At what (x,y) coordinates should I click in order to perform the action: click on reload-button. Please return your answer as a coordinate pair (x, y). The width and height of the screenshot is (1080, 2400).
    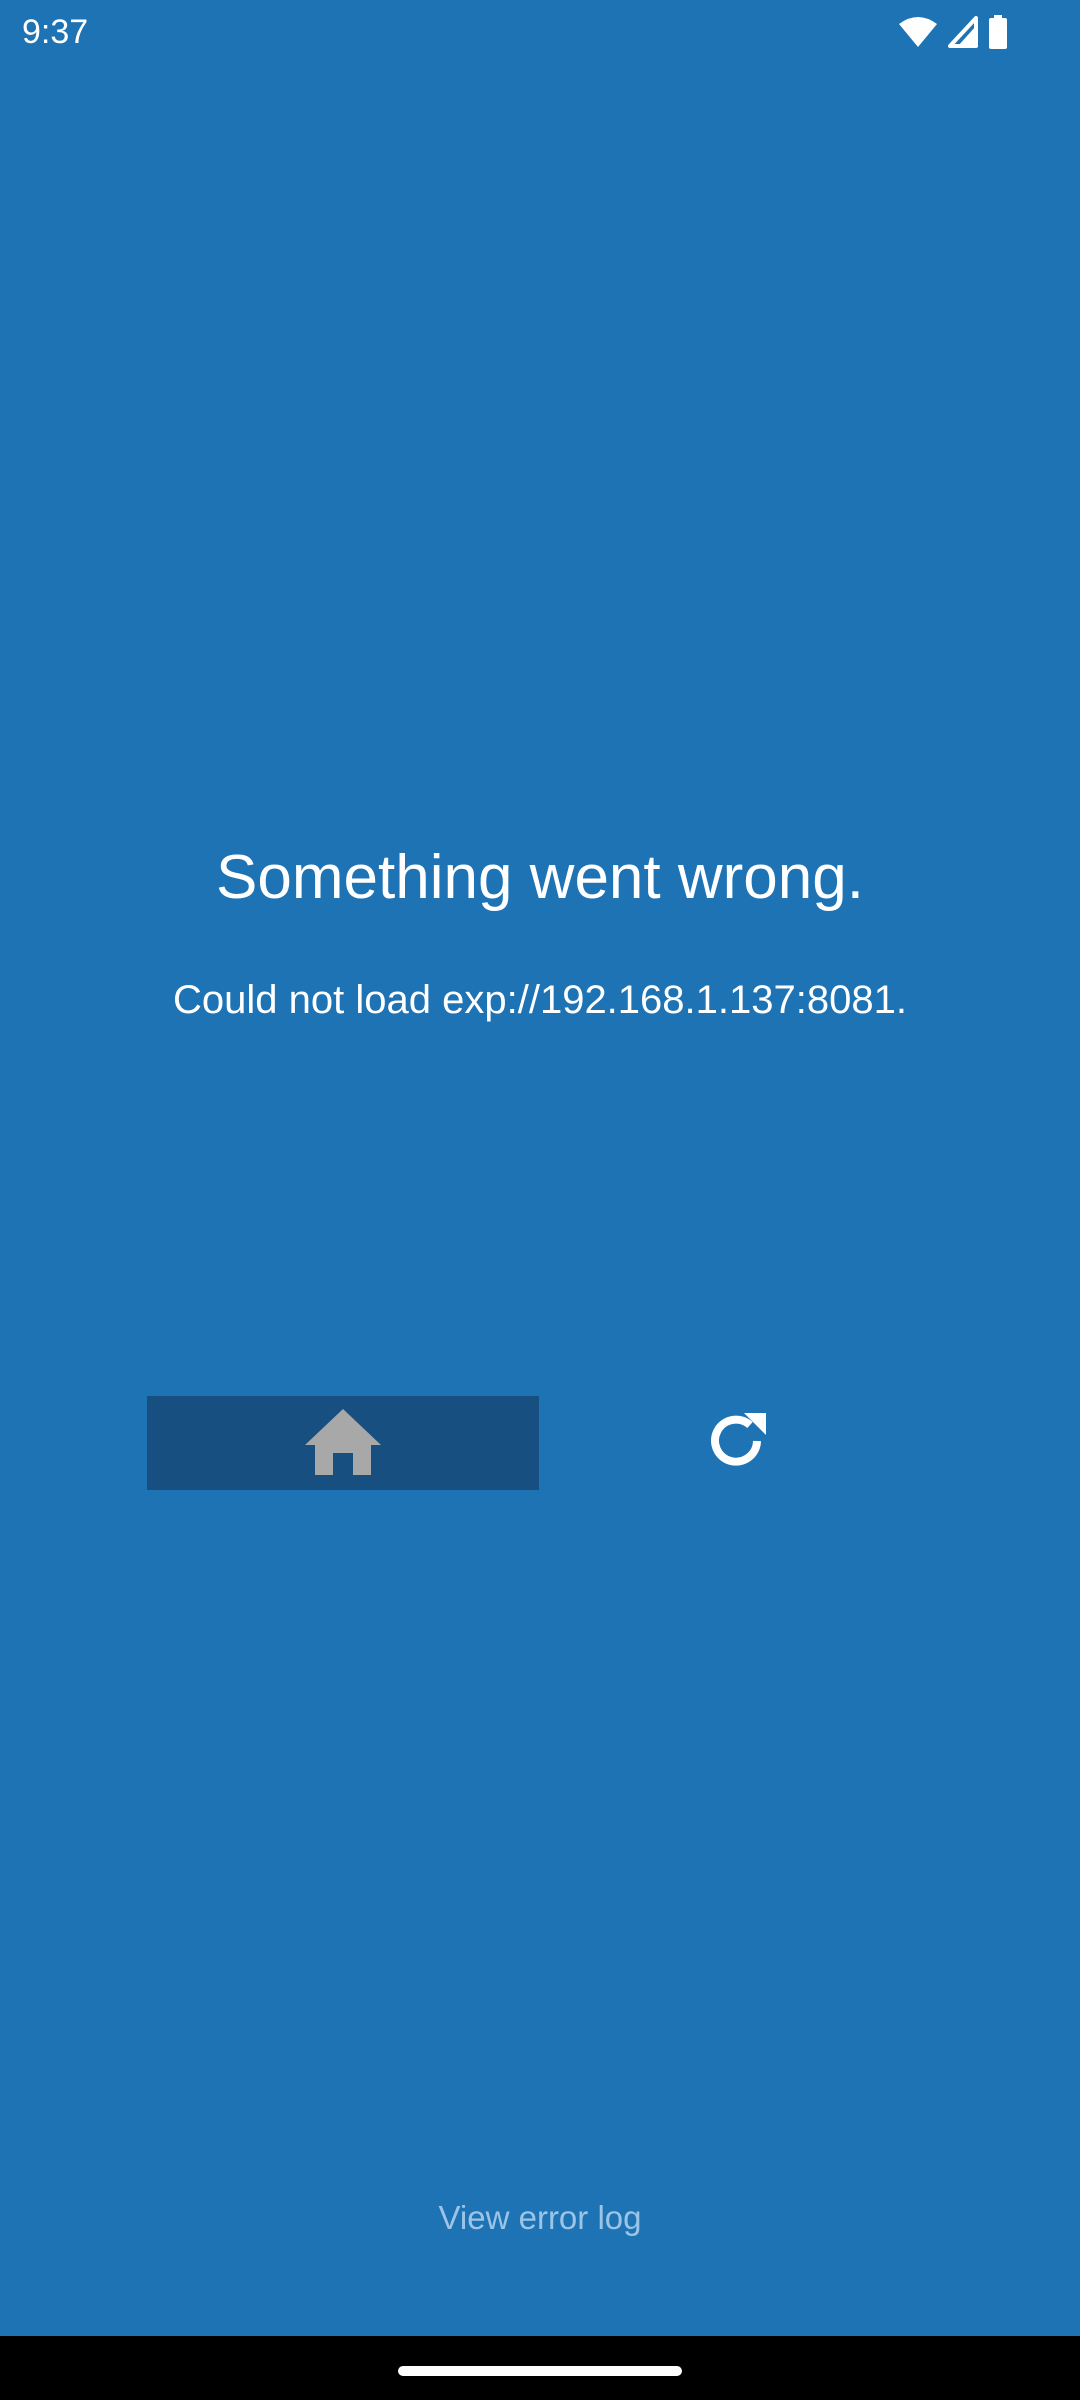
    Looking at the image, I should click on (736, 1443).